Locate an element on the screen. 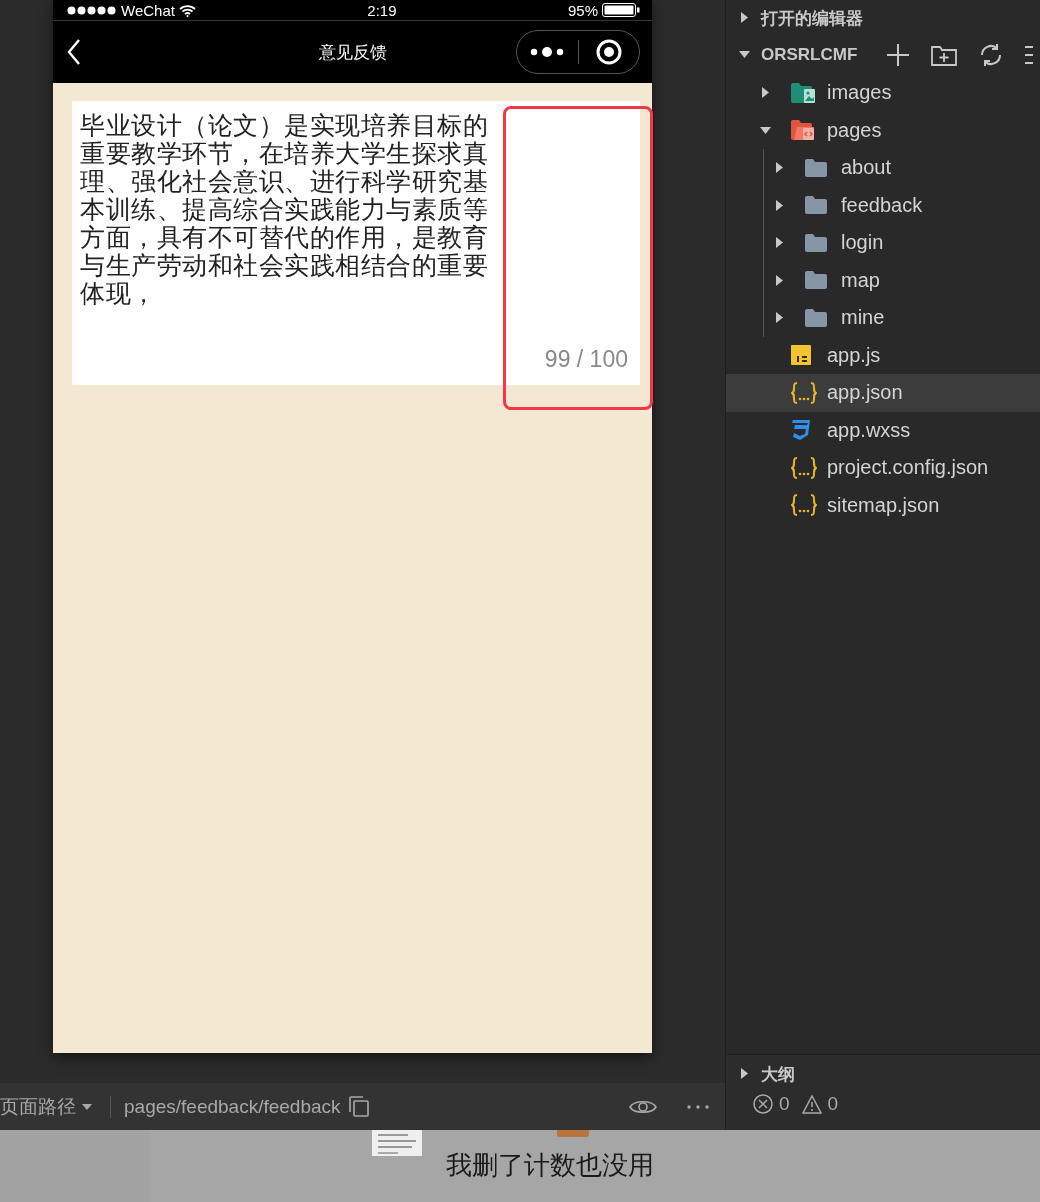  carrier-name: WeChat is located at coordinates (148, 10).